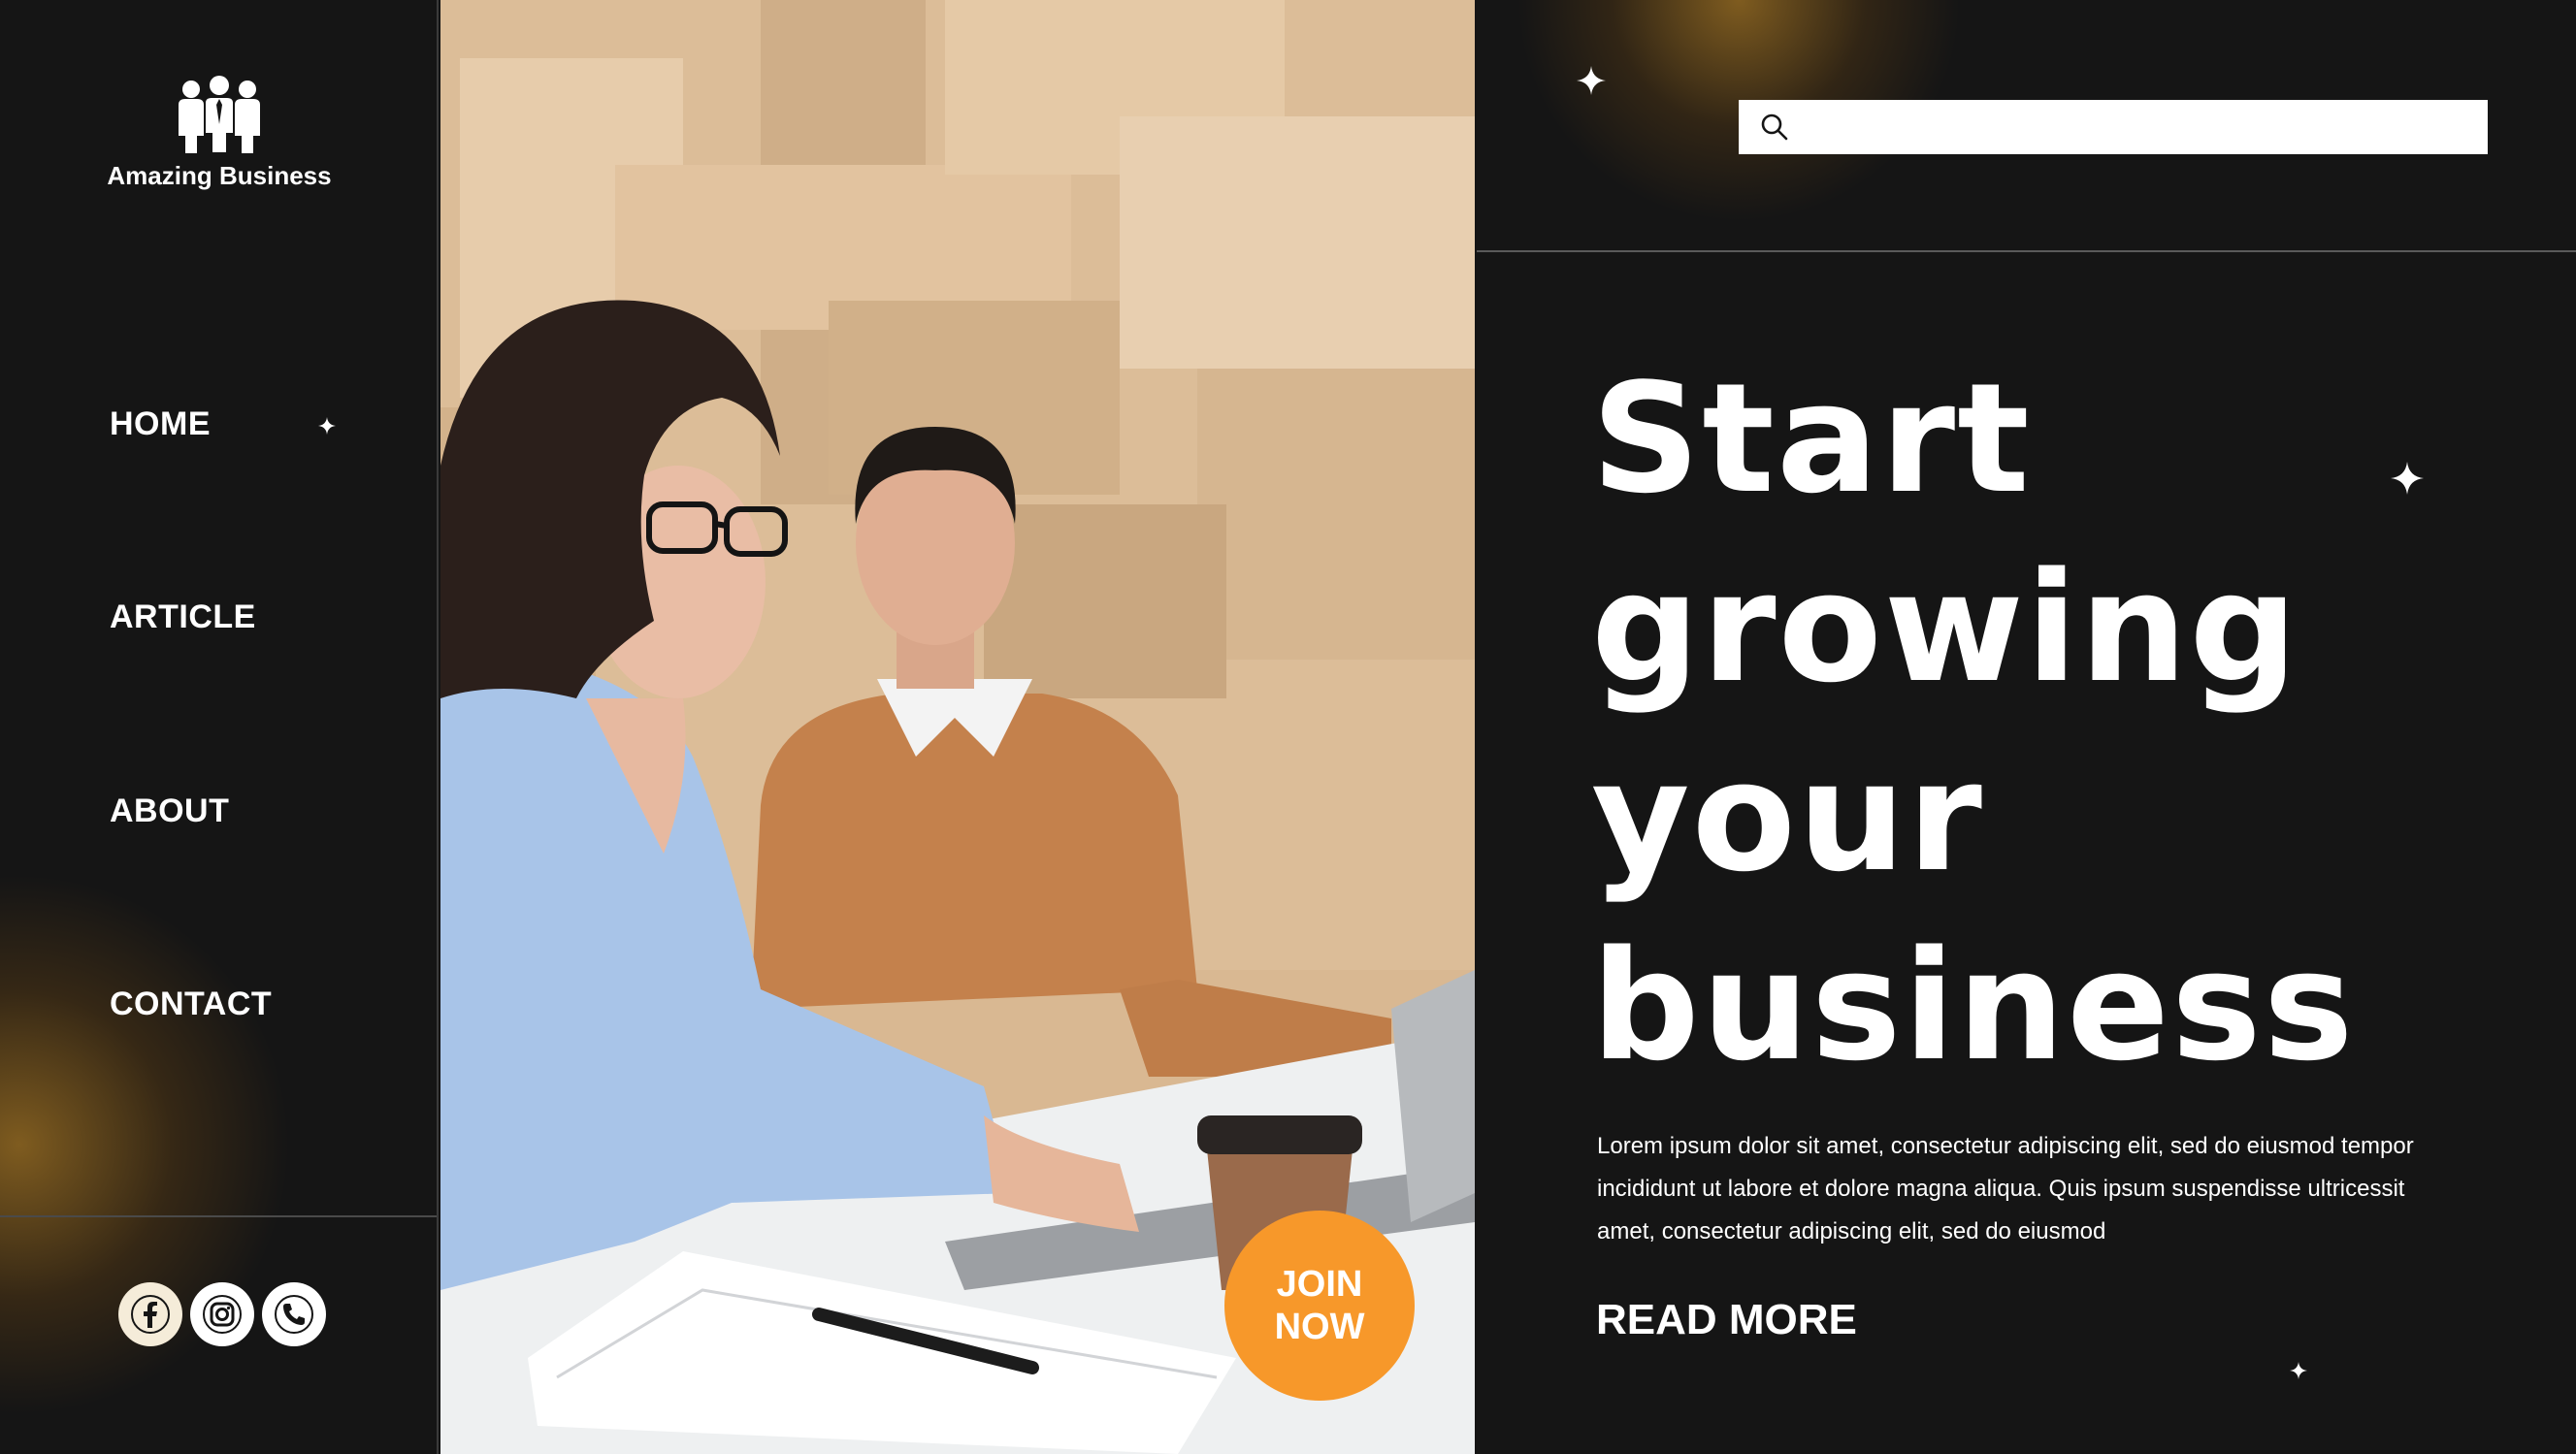 The height and width of the screenshot is (1454, 2576). I want to click on header-divider, so click(2026, 251).